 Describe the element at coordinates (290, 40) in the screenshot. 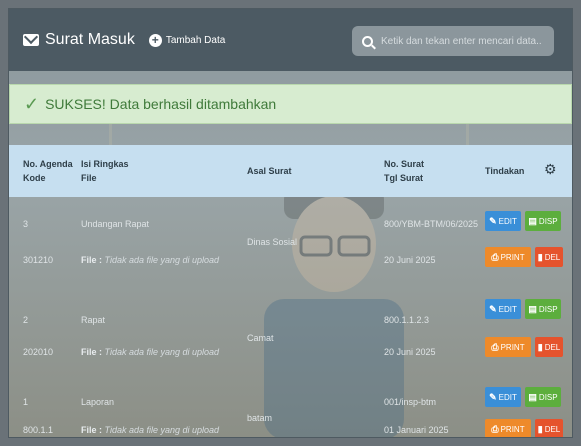

I see `top-bar: Surat Masuk + Tambah Data` at that location.